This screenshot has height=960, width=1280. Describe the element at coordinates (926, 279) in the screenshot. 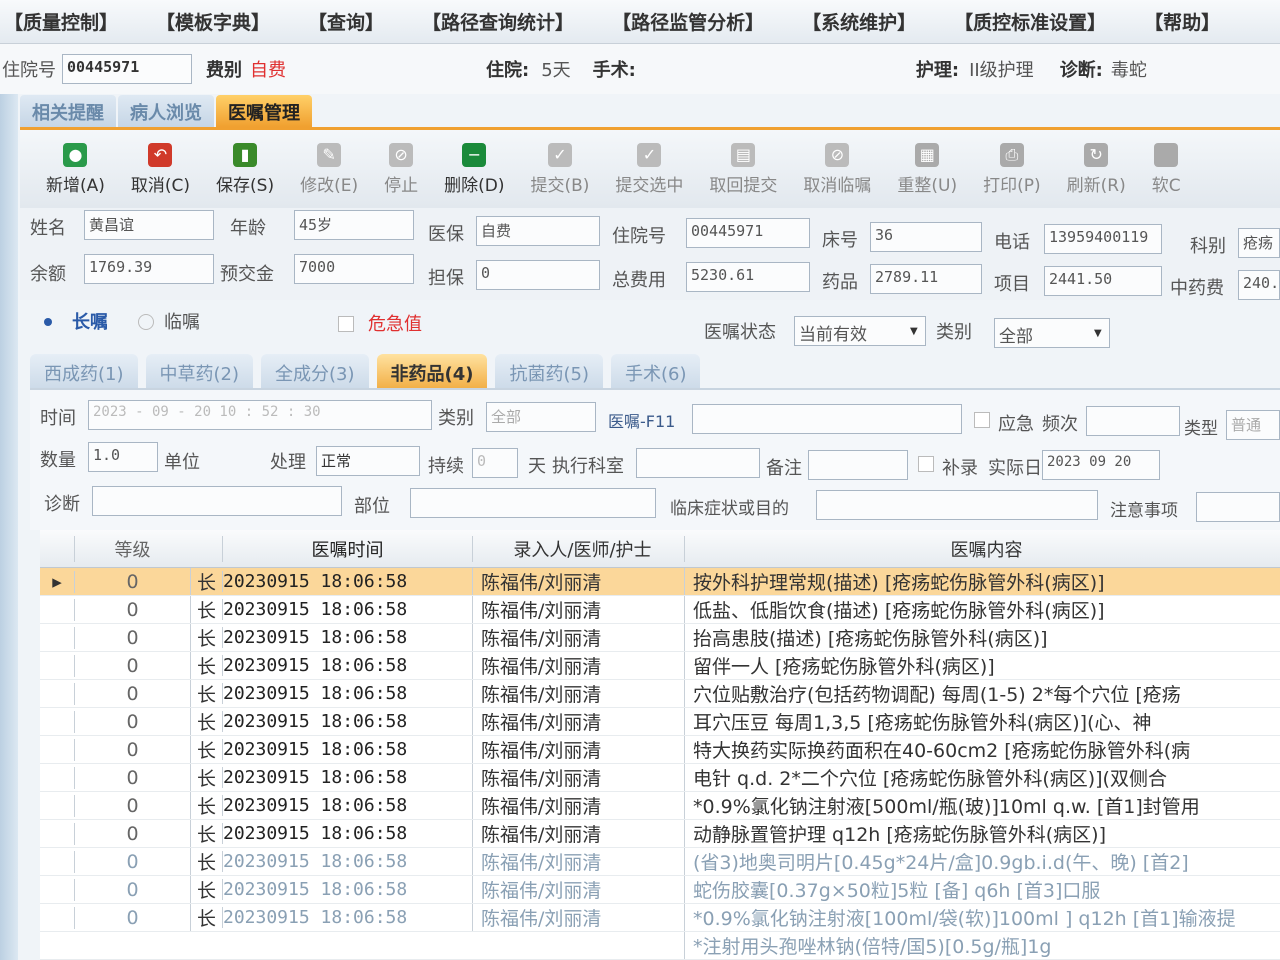

I see `drug-field: 2789.11` at that location.